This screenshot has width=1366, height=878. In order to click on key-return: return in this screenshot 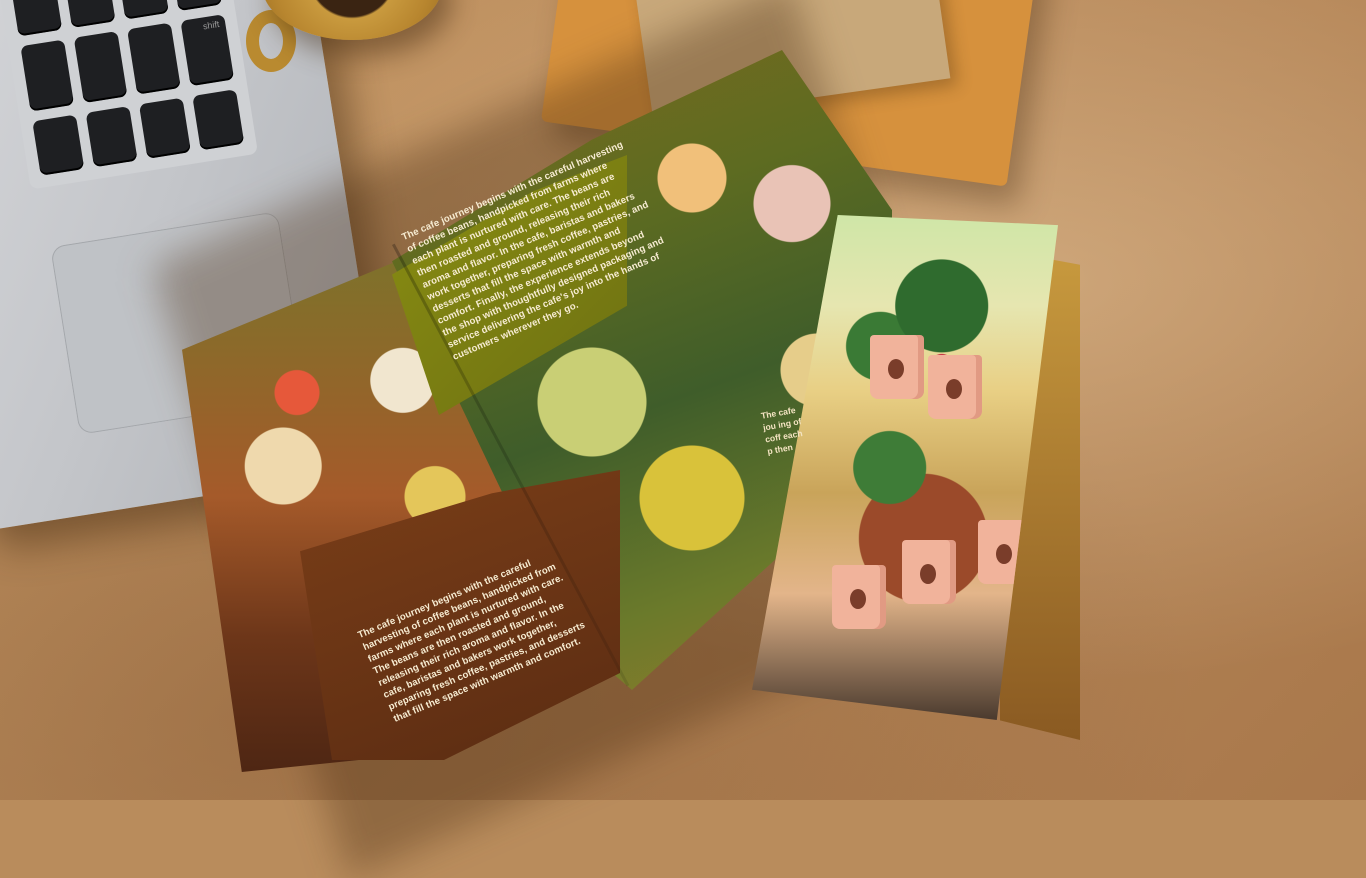, I will do `click(195, 6)`.